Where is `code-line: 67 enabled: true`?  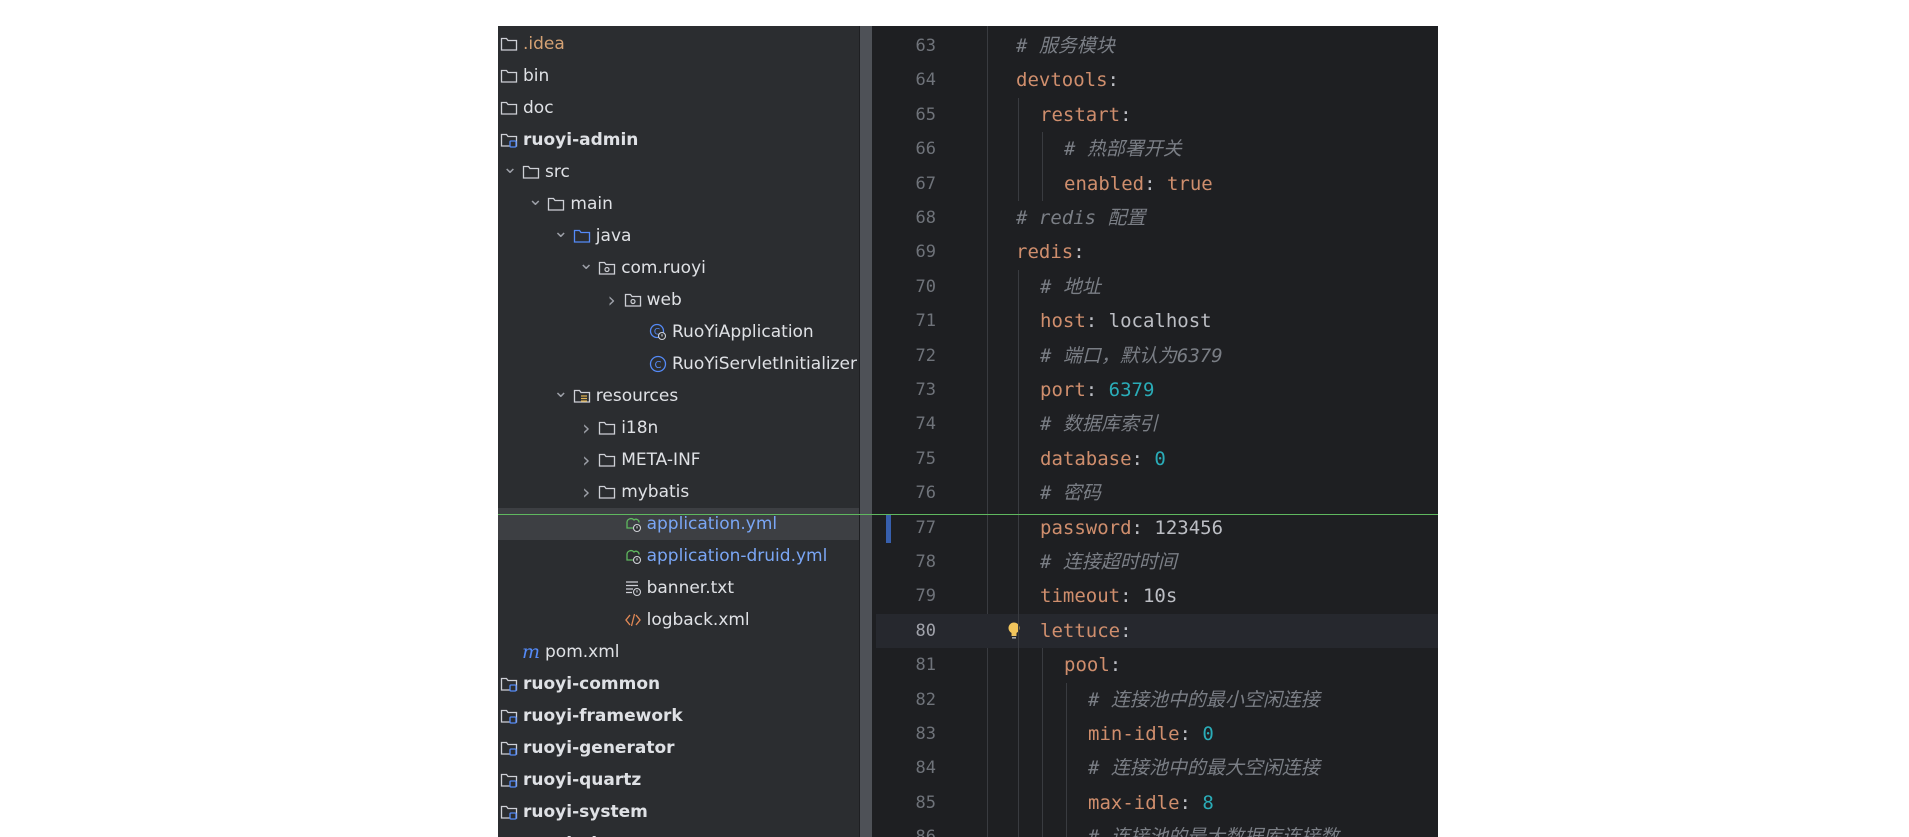 code-line: 67 enabled: true is located at coordinates (1157, 184).